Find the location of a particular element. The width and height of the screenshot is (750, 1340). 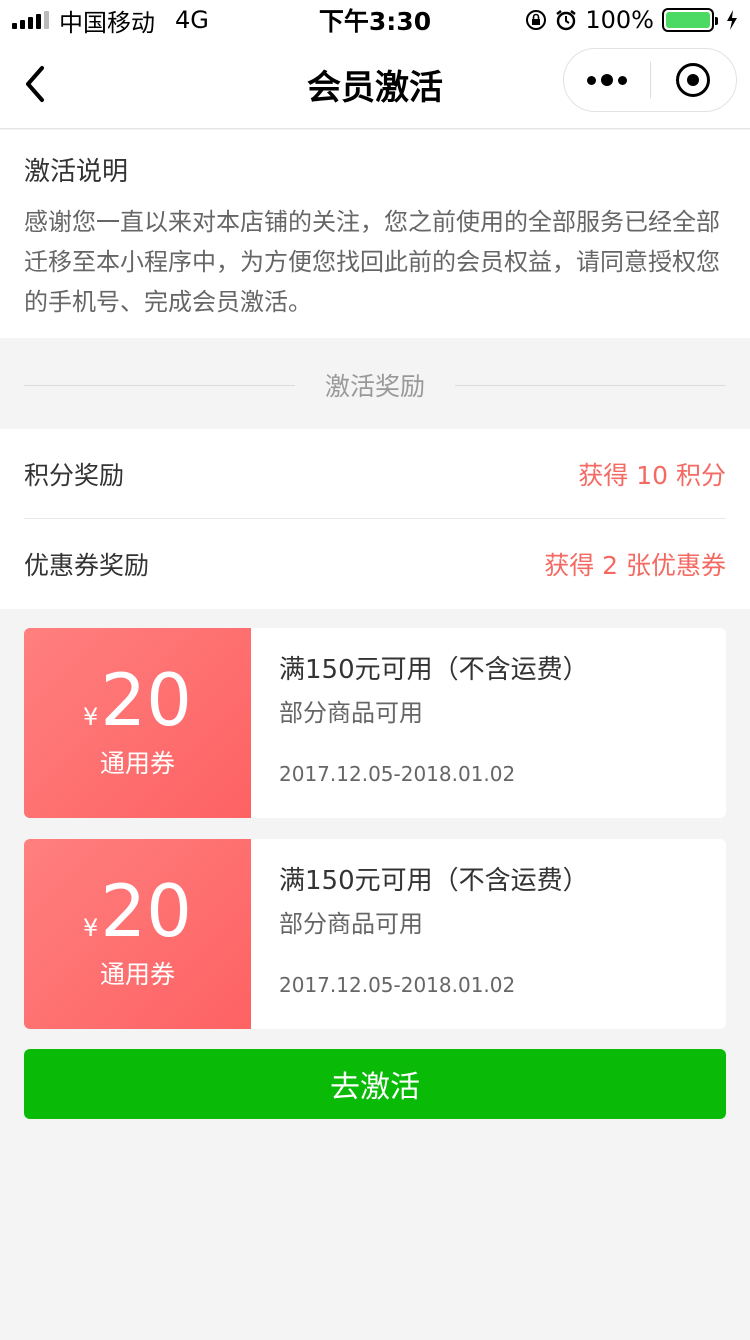

nav-bar: 会员激活 is located at coordinates (375, 84).